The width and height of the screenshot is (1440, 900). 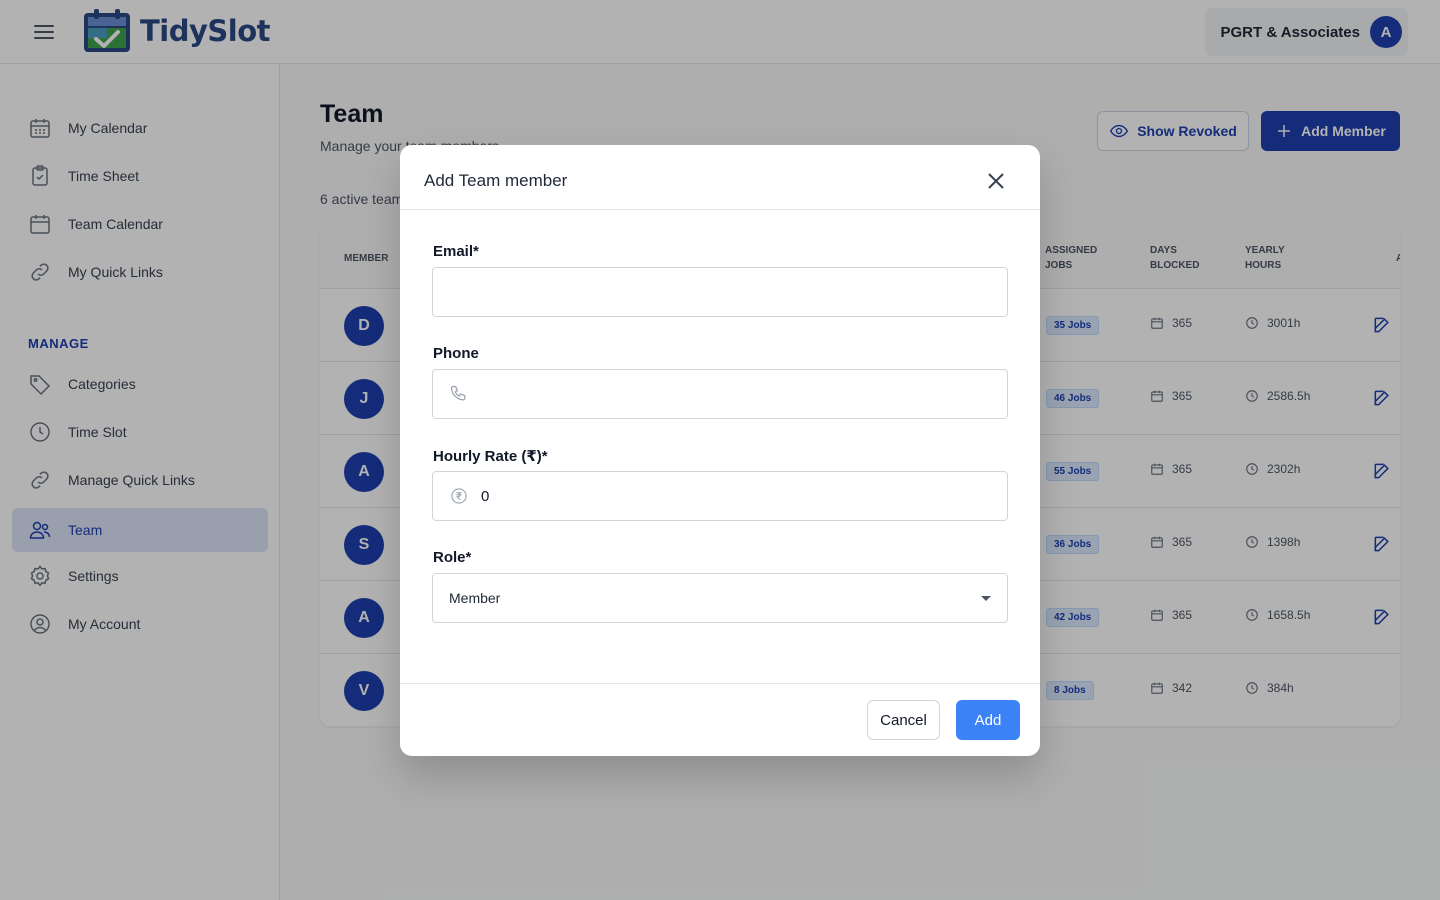 I want to click on phone-field-wrapper, so click(x=720, y=394).